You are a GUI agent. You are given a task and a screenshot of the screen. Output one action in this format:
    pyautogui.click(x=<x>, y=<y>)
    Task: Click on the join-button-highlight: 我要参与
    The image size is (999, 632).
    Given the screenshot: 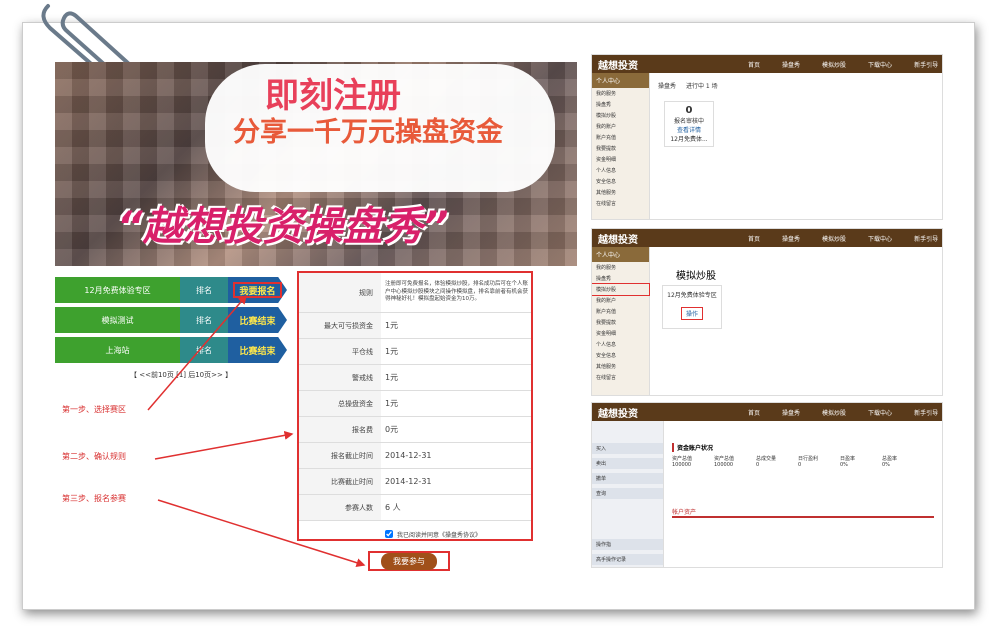 What is the action you would take?
    pyautogui.click(x=409, y=561)
    